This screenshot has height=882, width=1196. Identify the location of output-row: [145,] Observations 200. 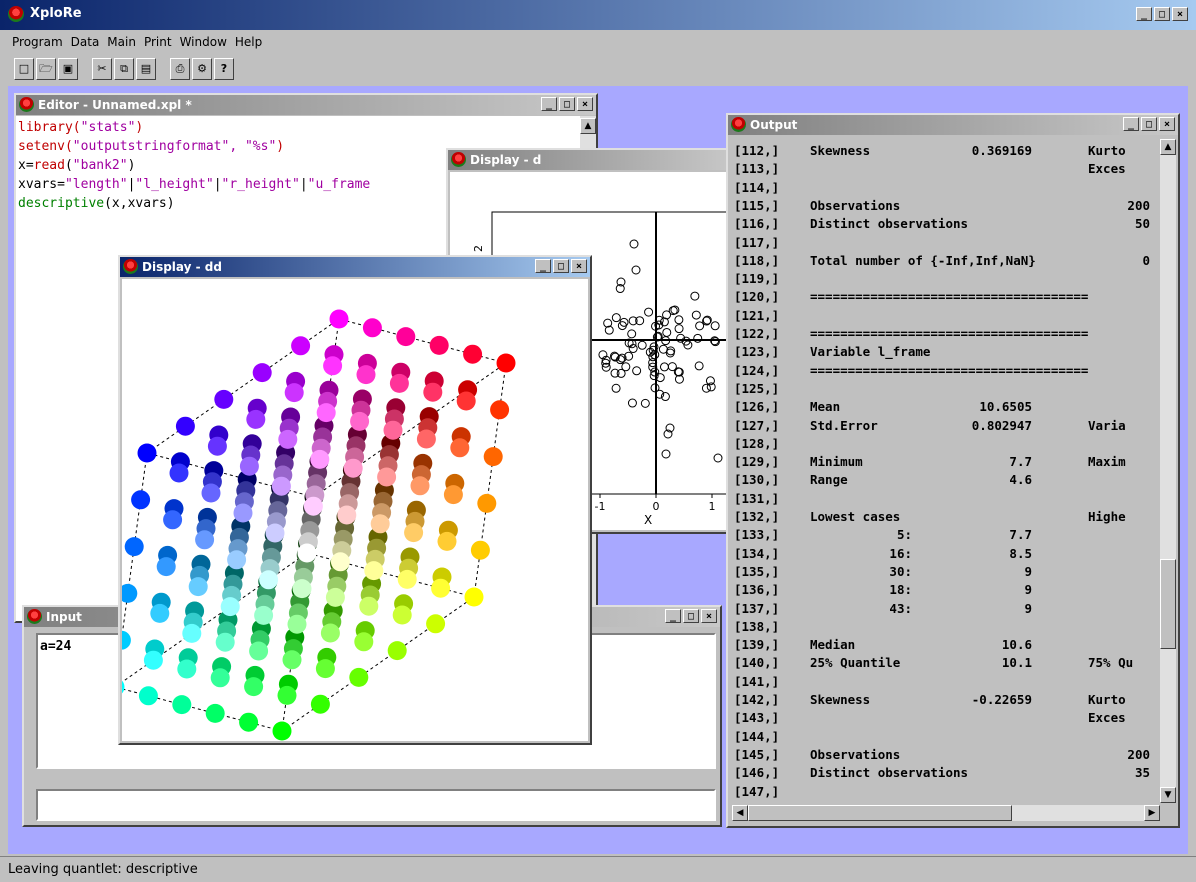
(942, 754).